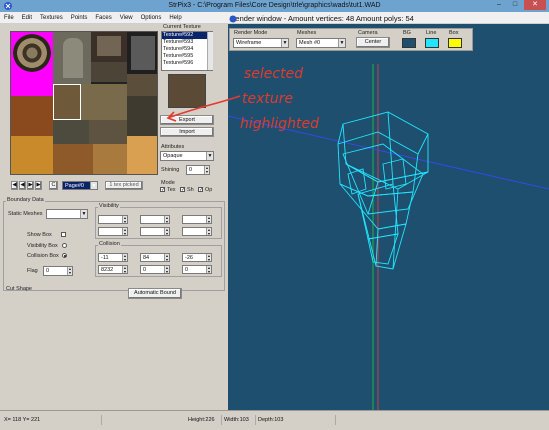  Describe the element at coordinates (63, 234) in the screenshot. I see `show-box-checkbox` at that location.